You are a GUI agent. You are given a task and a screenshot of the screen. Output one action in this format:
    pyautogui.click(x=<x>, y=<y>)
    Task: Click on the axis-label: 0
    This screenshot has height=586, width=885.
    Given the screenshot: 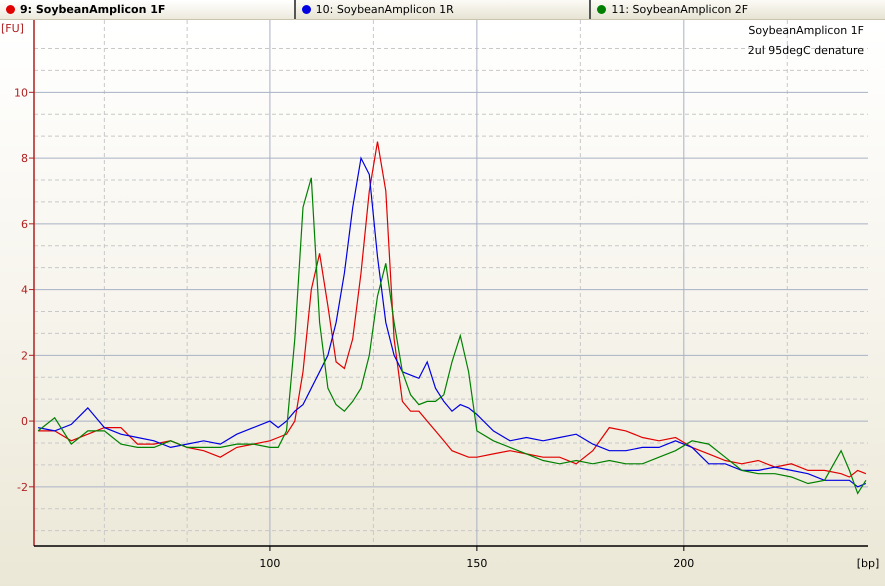 What is the action you would take?
    pyautogui.click(x=24, y=421)
    